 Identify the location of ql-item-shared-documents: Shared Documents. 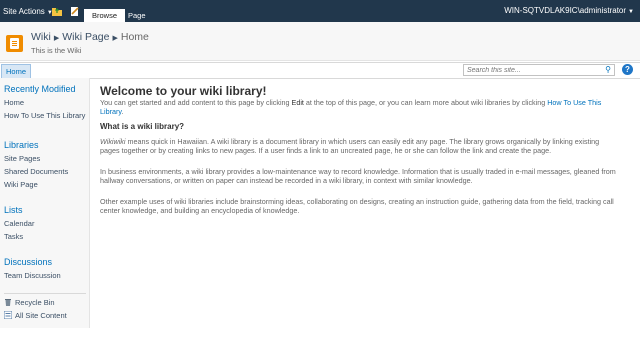
(36, 171).